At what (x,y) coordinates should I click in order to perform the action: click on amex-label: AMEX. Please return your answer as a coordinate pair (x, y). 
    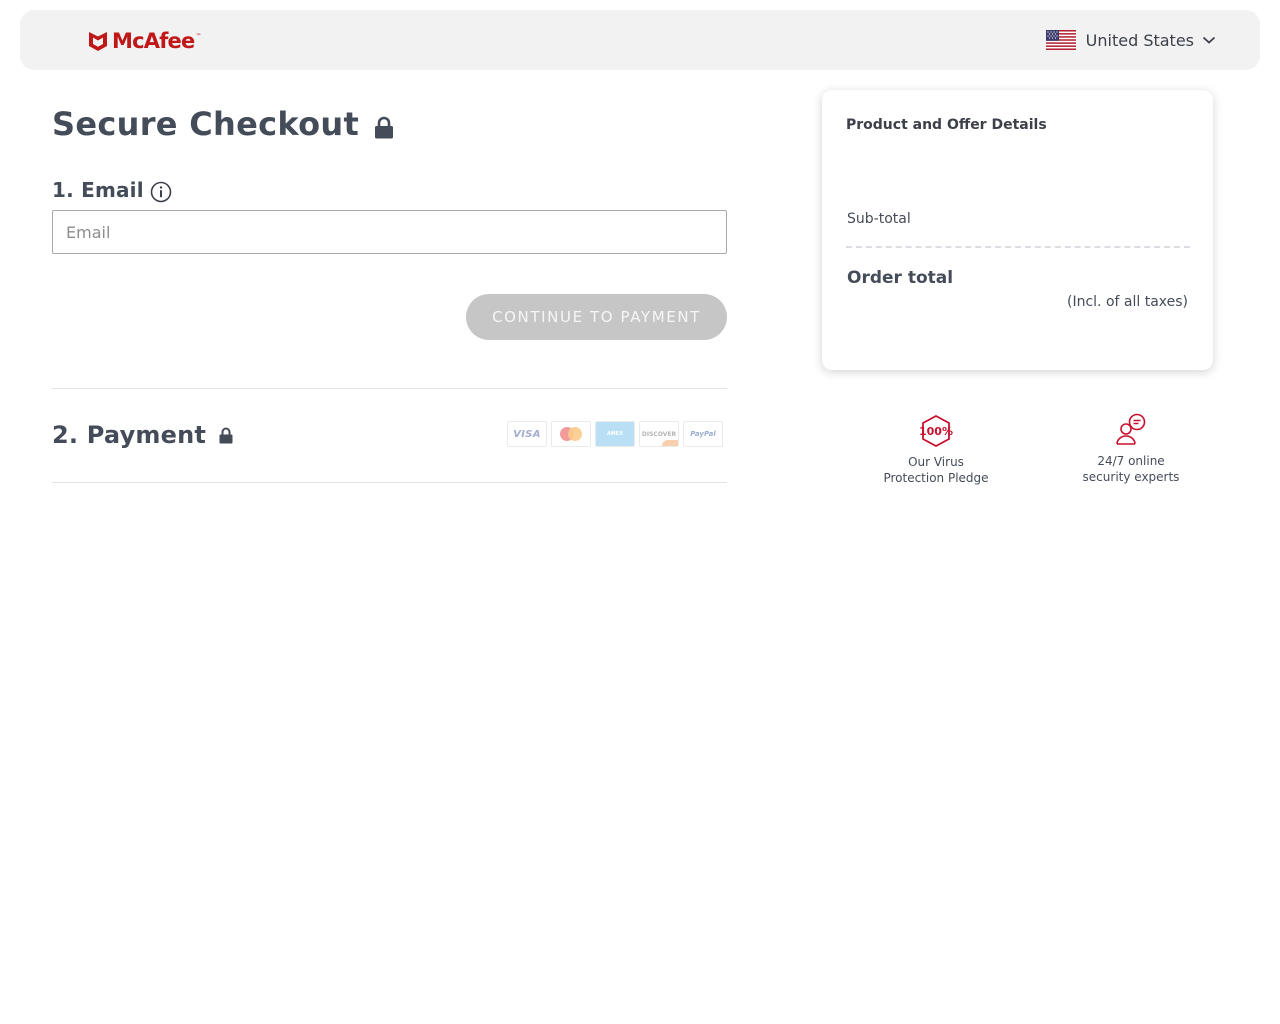
    Looking at the image, I should click on (615, 434).